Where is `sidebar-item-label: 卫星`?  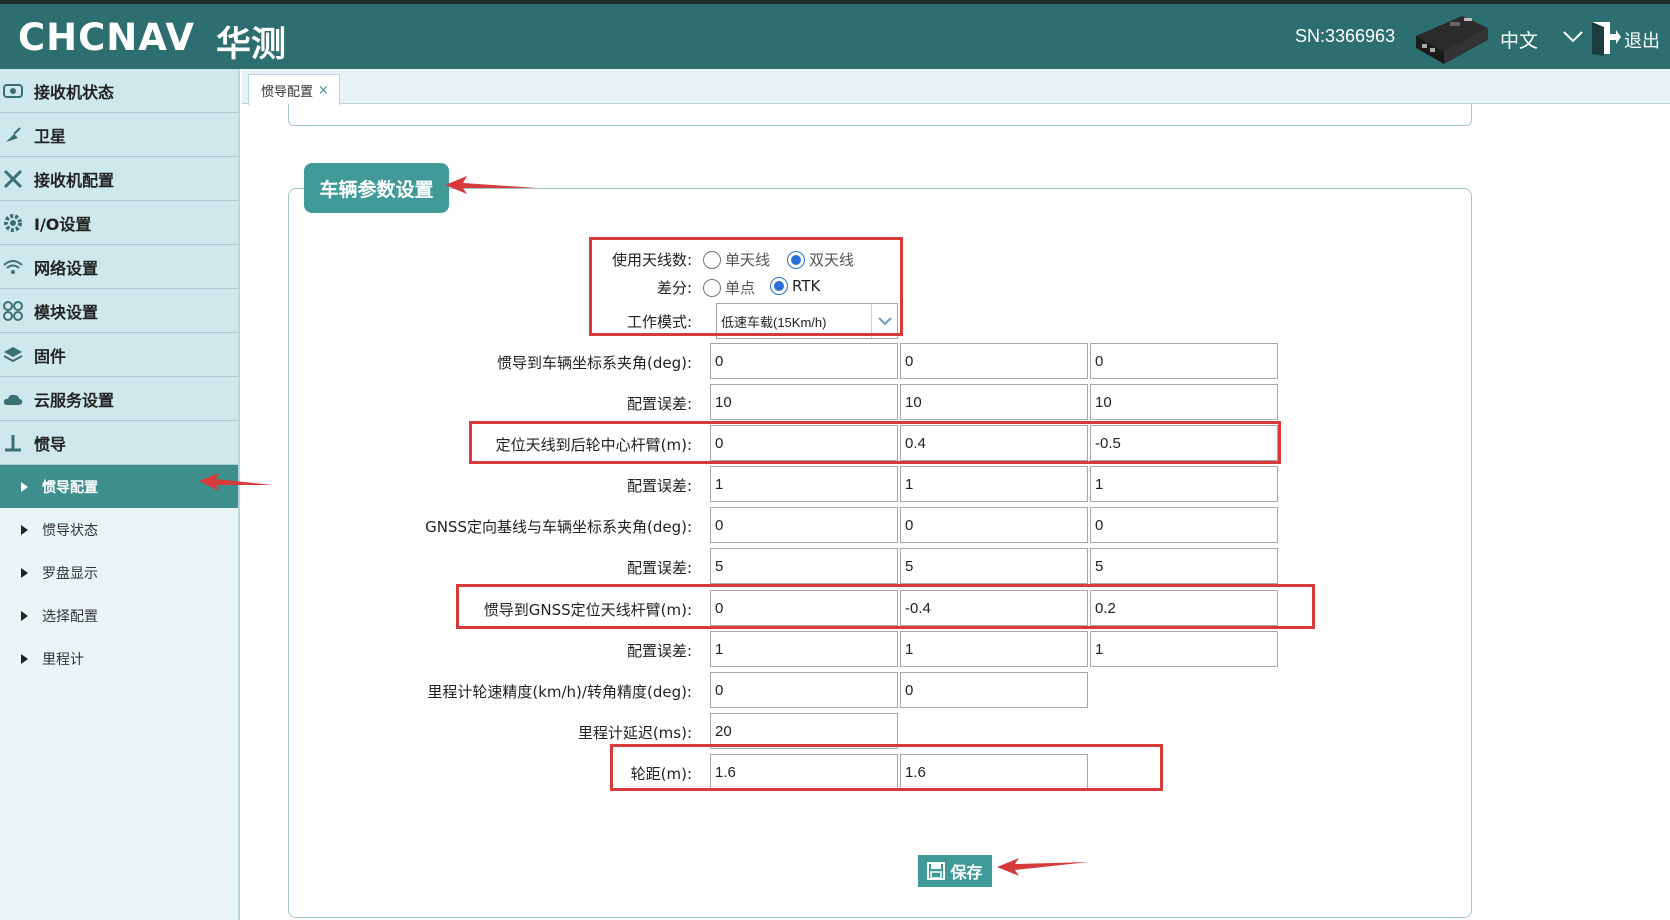
sidebar-item-label: 卫星 is located at coordinates (50, 136).